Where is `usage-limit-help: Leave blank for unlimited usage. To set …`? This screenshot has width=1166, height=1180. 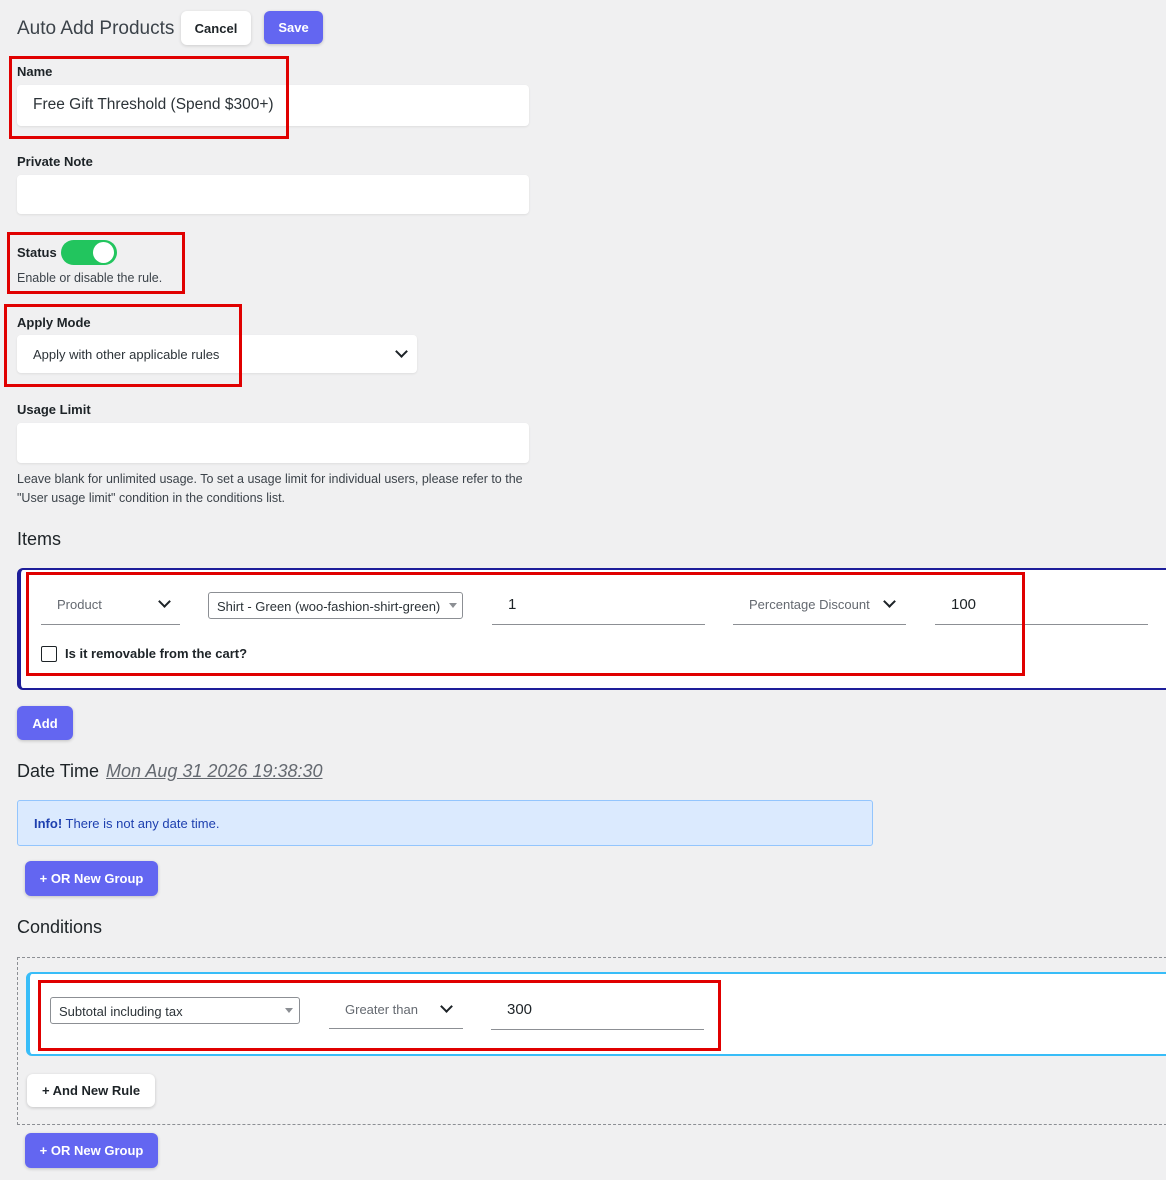 usage-limit-help: Leave blank for unlimited usage. To set … is located at coordinates (270, 488).